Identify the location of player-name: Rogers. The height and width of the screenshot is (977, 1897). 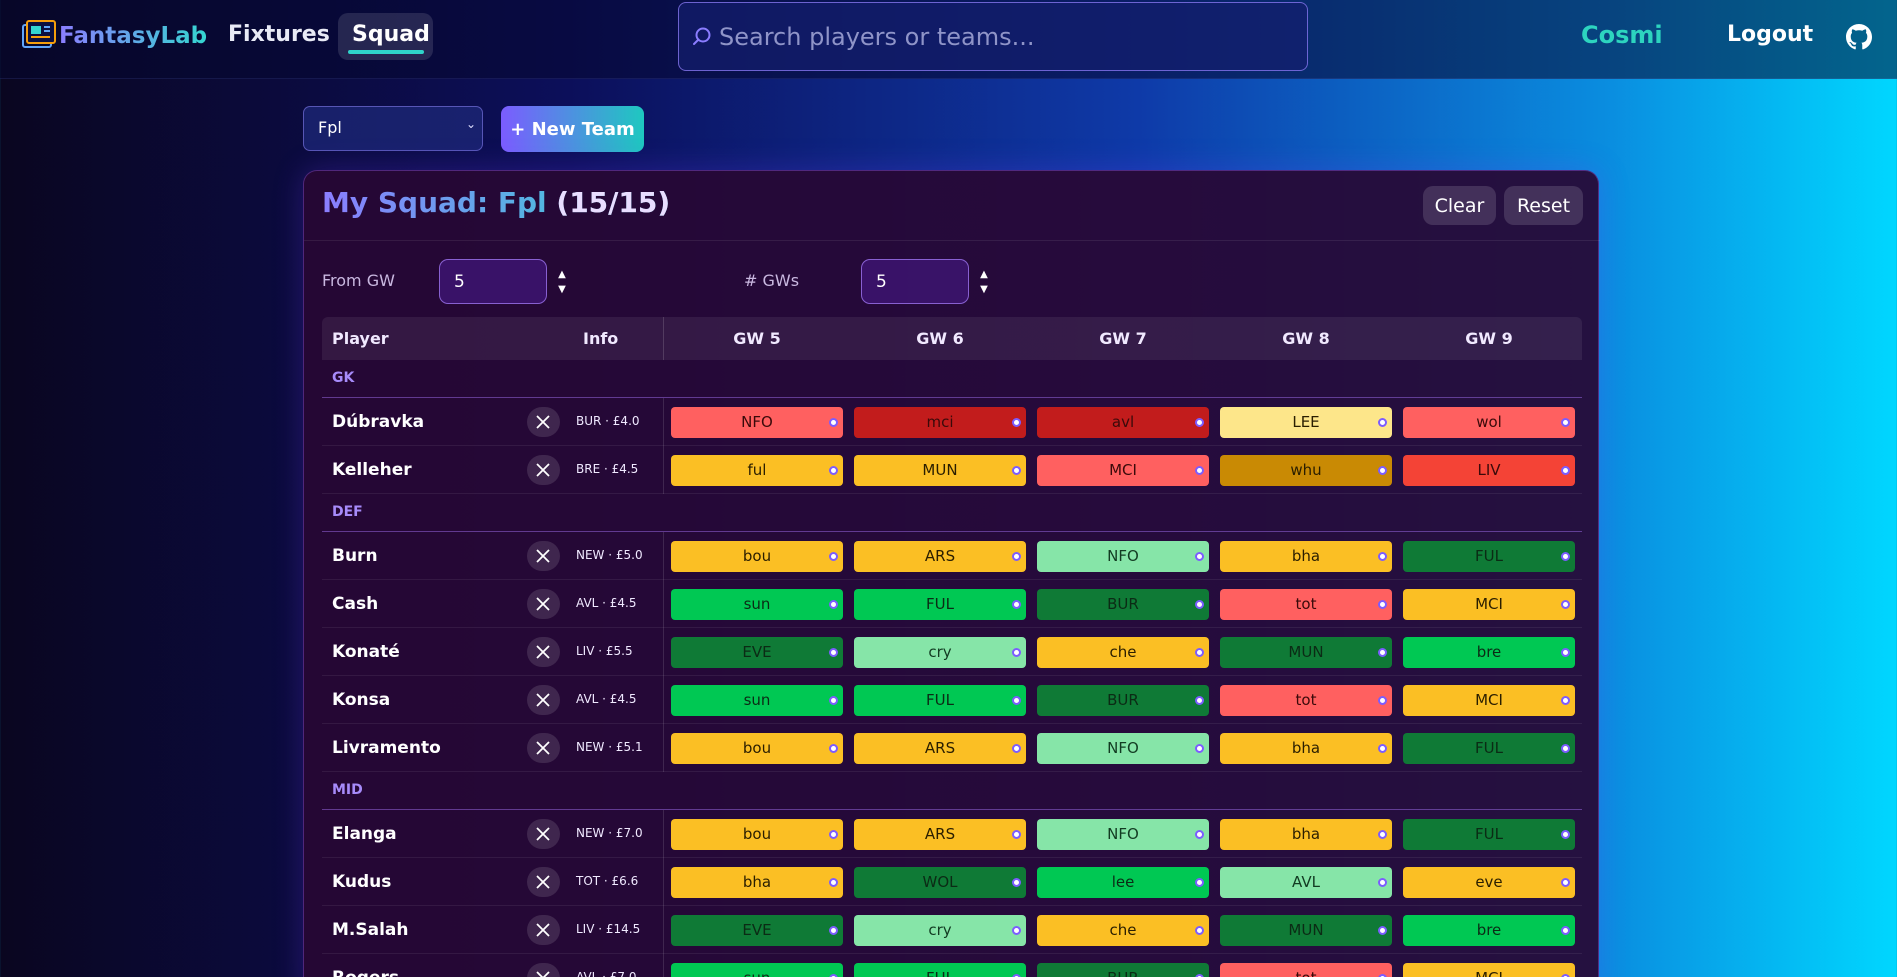
(365, 972).